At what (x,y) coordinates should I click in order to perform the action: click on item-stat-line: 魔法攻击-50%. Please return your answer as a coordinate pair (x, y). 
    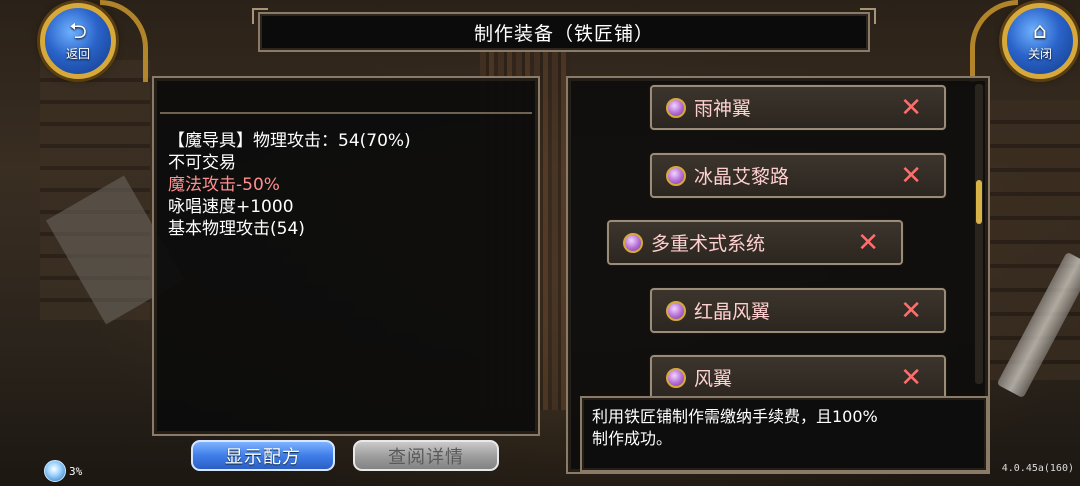
    Looking at the image, I should click on (224, 185).